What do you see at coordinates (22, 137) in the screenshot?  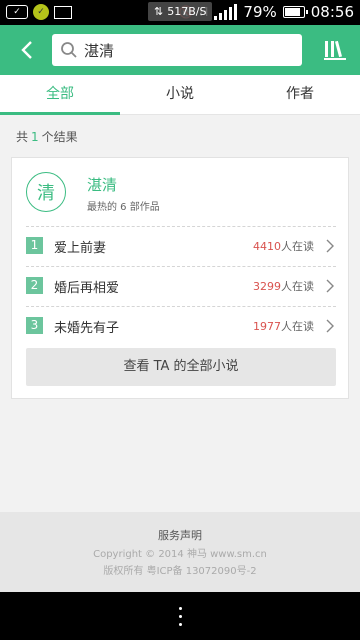 I see `result-count-prefix: 共` at bounding box center [22, 137].